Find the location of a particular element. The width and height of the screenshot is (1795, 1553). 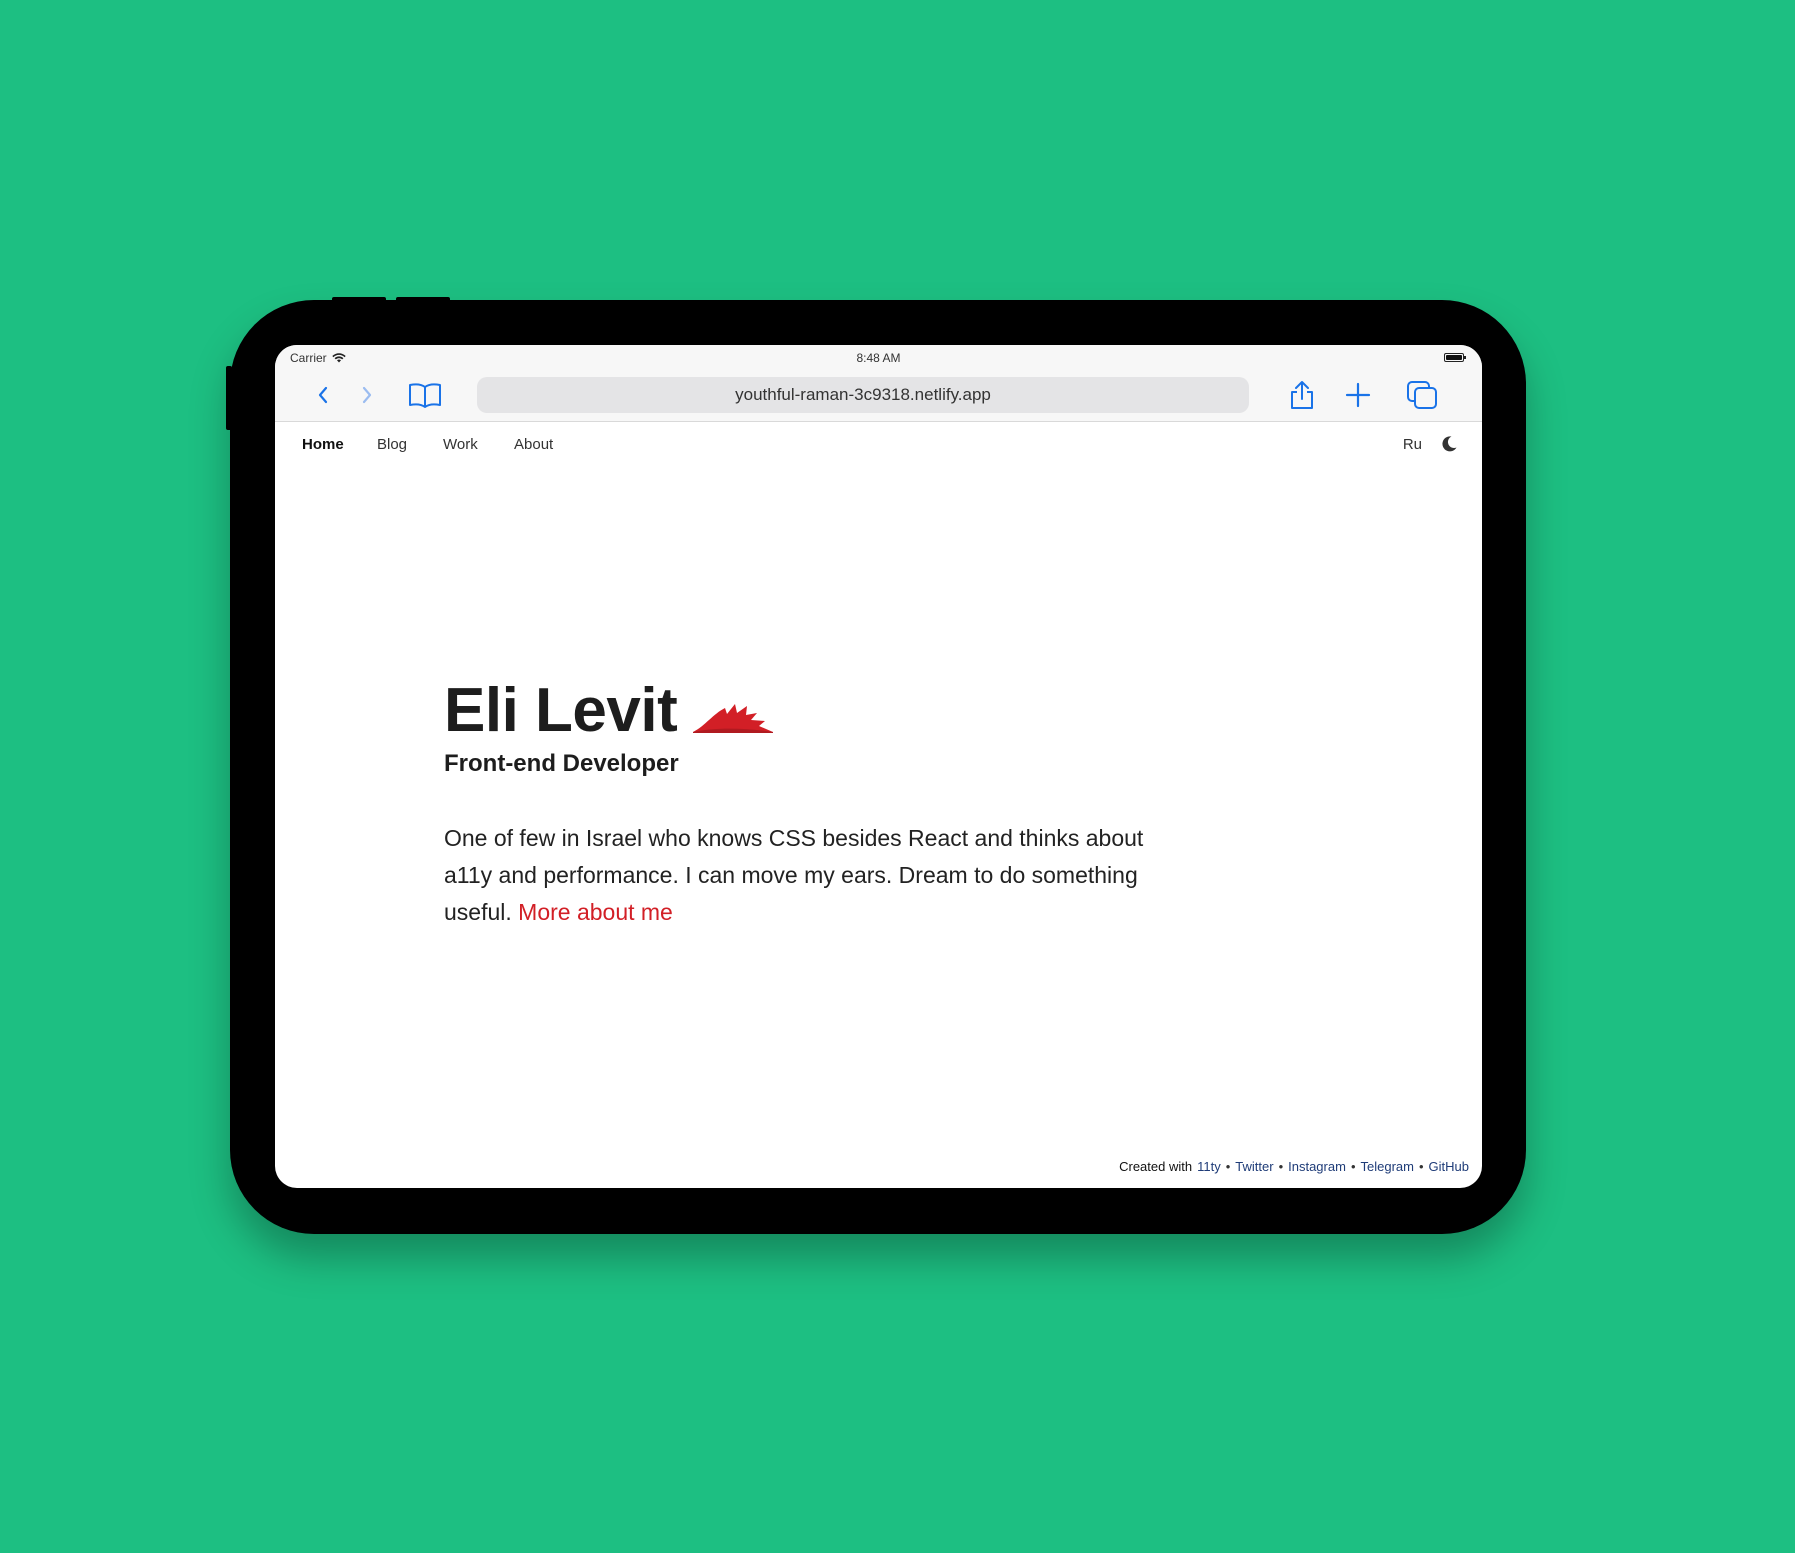

footer-link-twitter: Twitter is located at coordinates (1254, 1166).